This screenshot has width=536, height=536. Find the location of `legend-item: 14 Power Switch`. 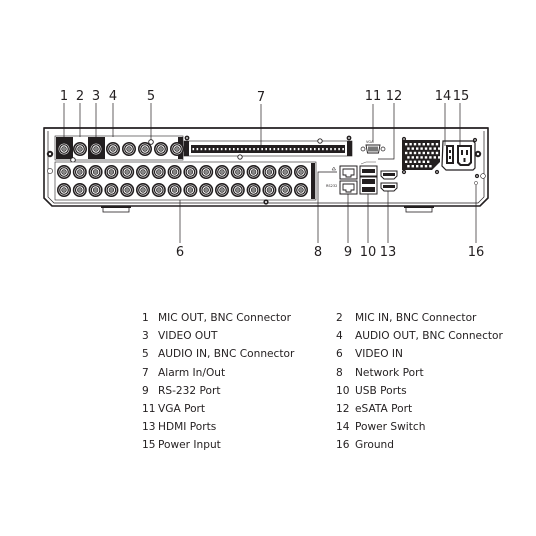

legend-item: 14 Power Switch is located at coordinates (380, 427).